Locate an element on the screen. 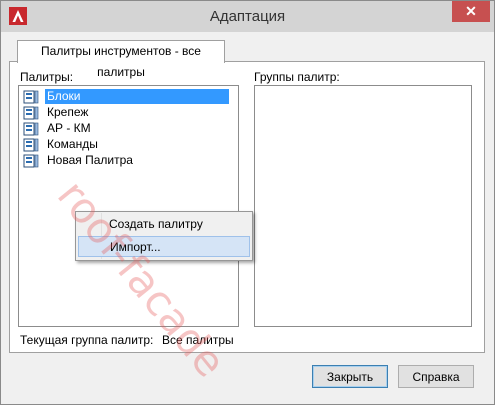 The height and width of the screenshot is (405, 495). list-item-label: Блоки is located at coordinates (137, 96).